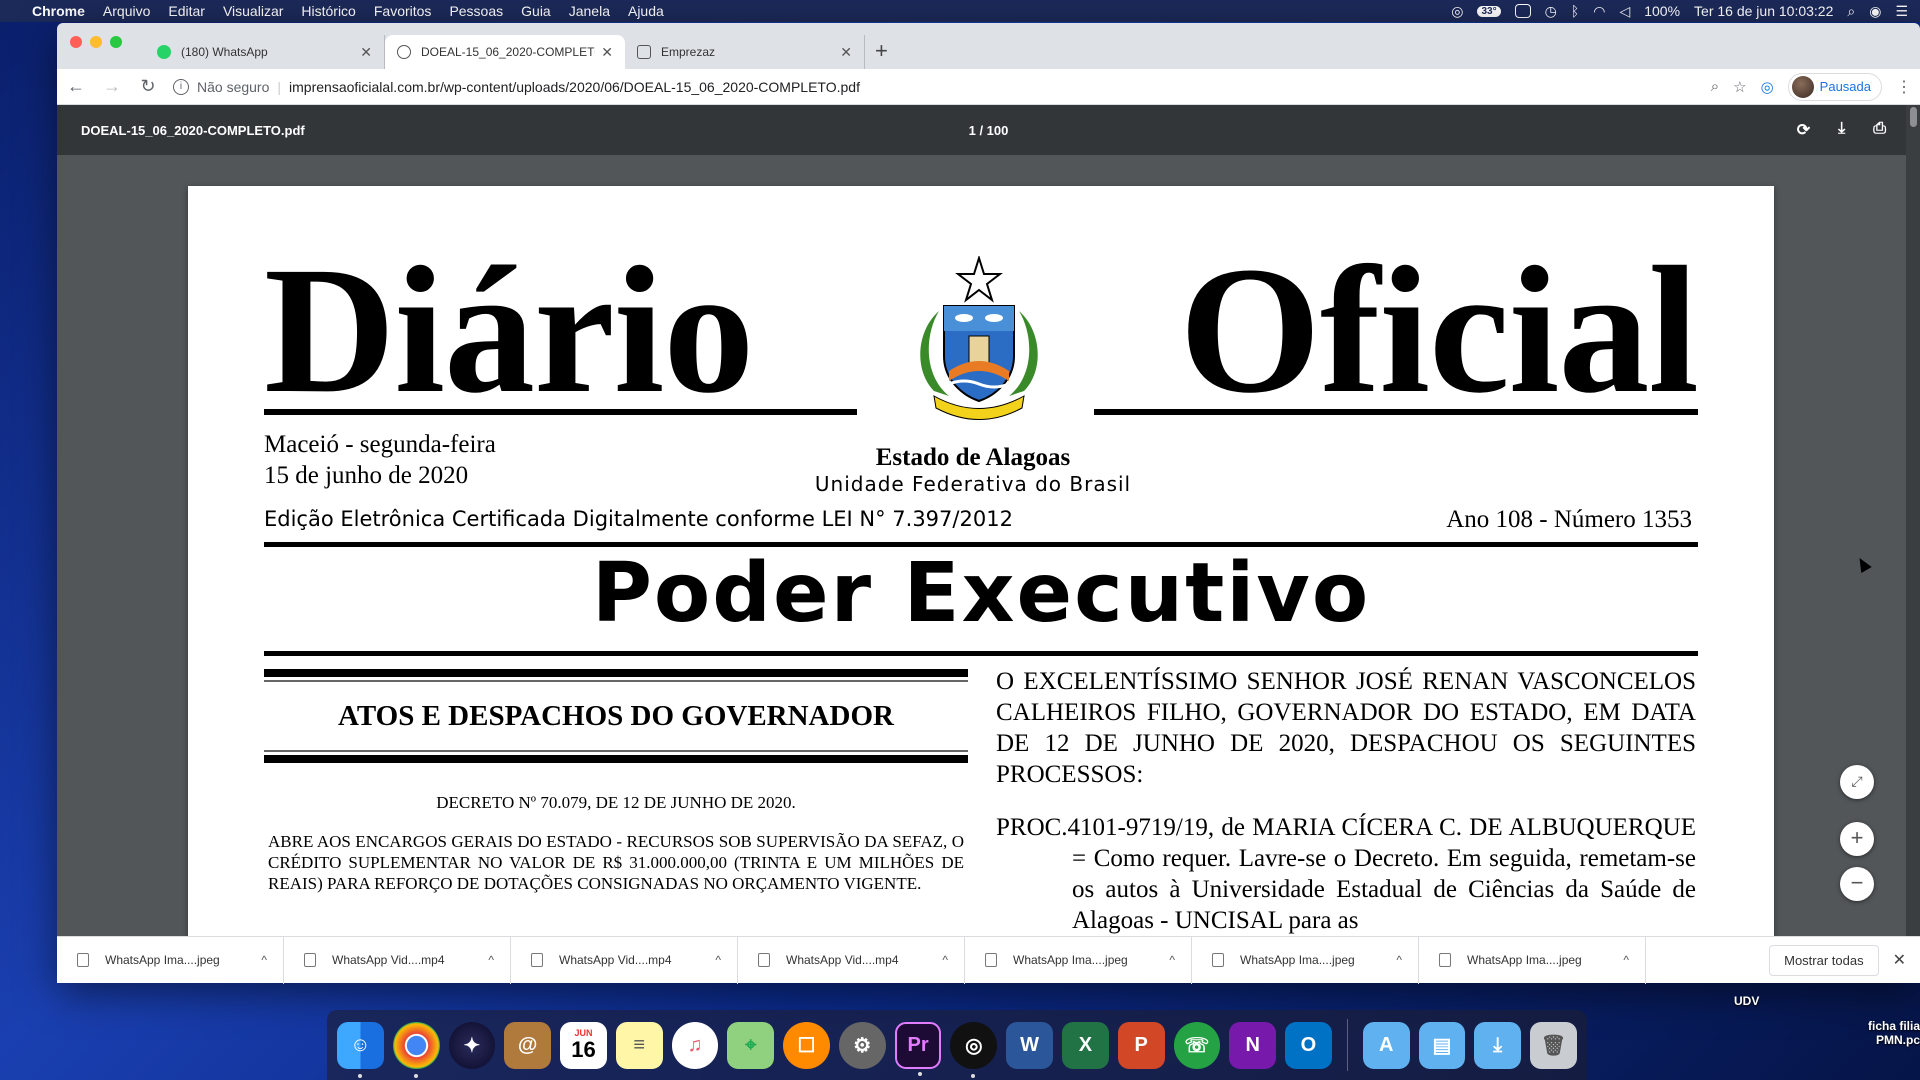  I want to click on rotate-icon: ⟳, so click(1803, 130).